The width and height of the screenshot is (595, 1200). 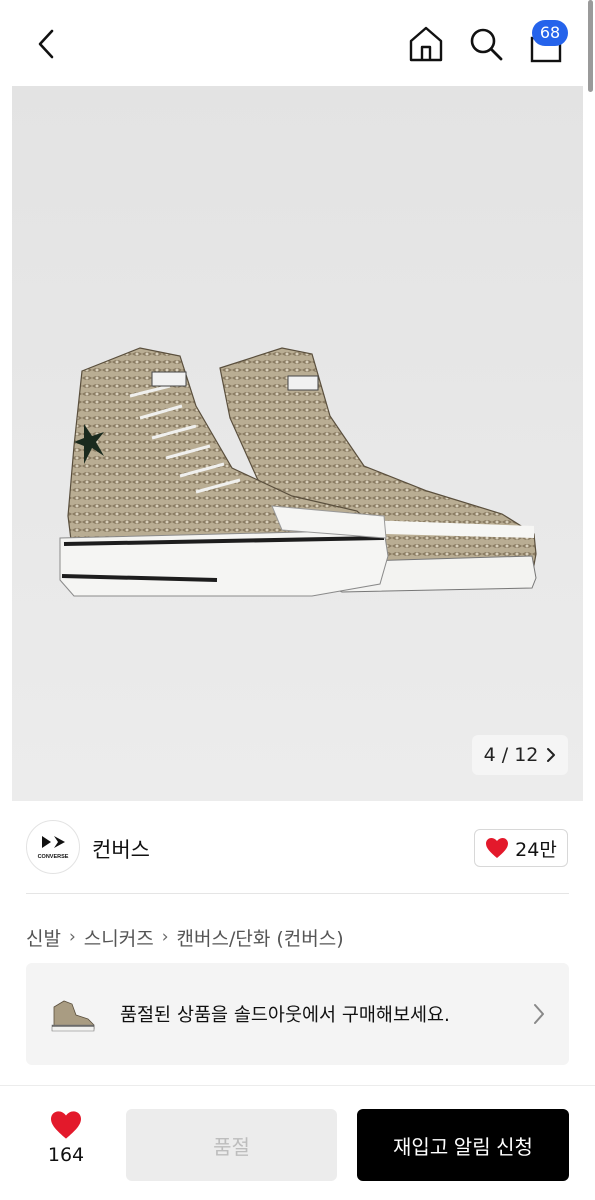 I want to click on back-arrow-icon, so click(x=46, y=44).